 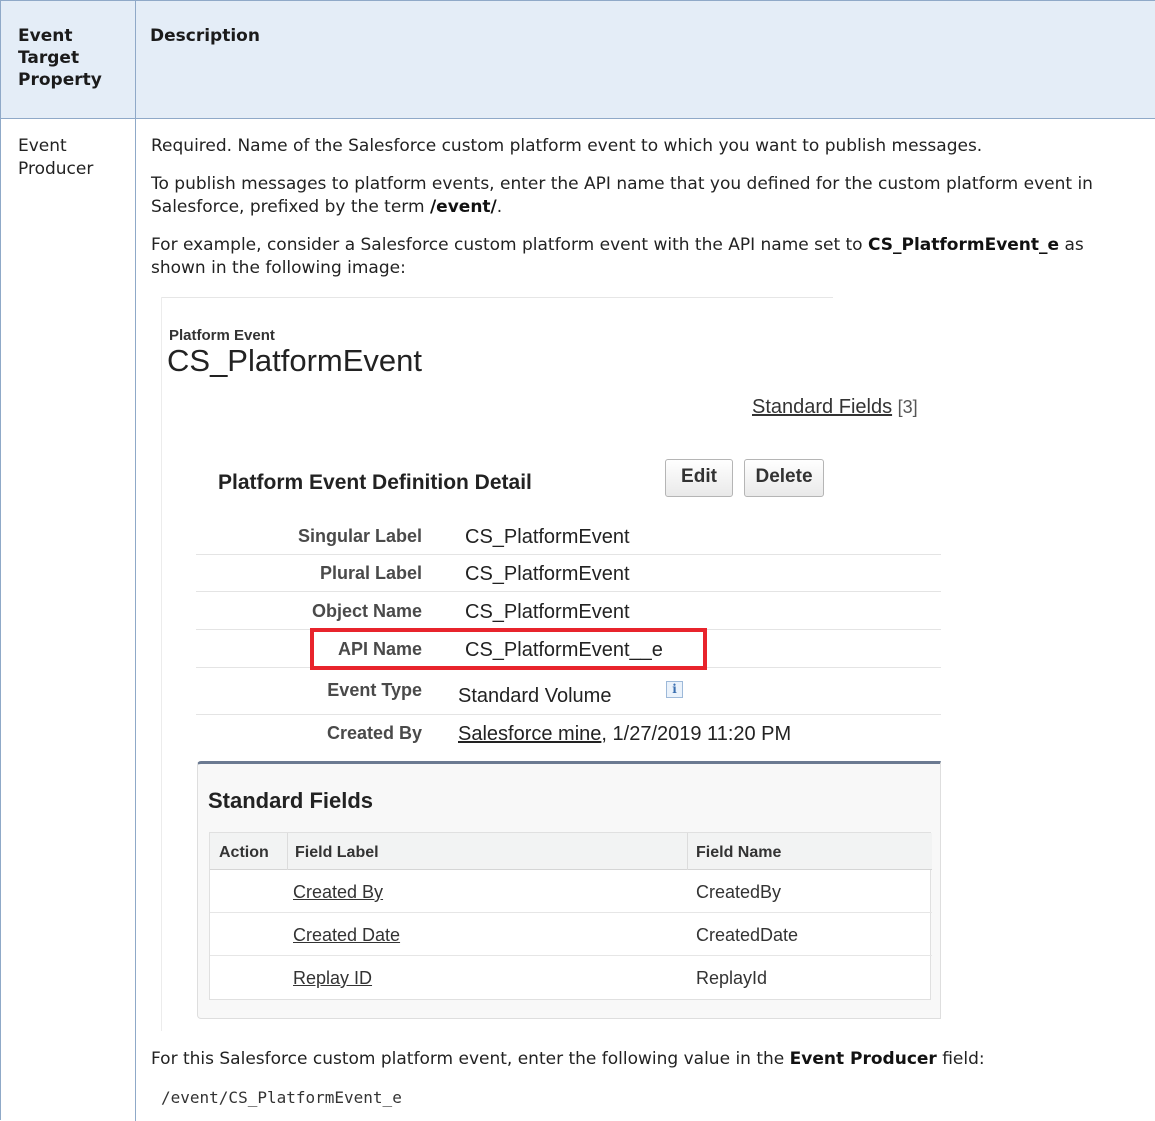 What do you see at coordinates (499, 207) in the screenshot?
I see `prefix-text-end: .` at bounding box center [499, 207].